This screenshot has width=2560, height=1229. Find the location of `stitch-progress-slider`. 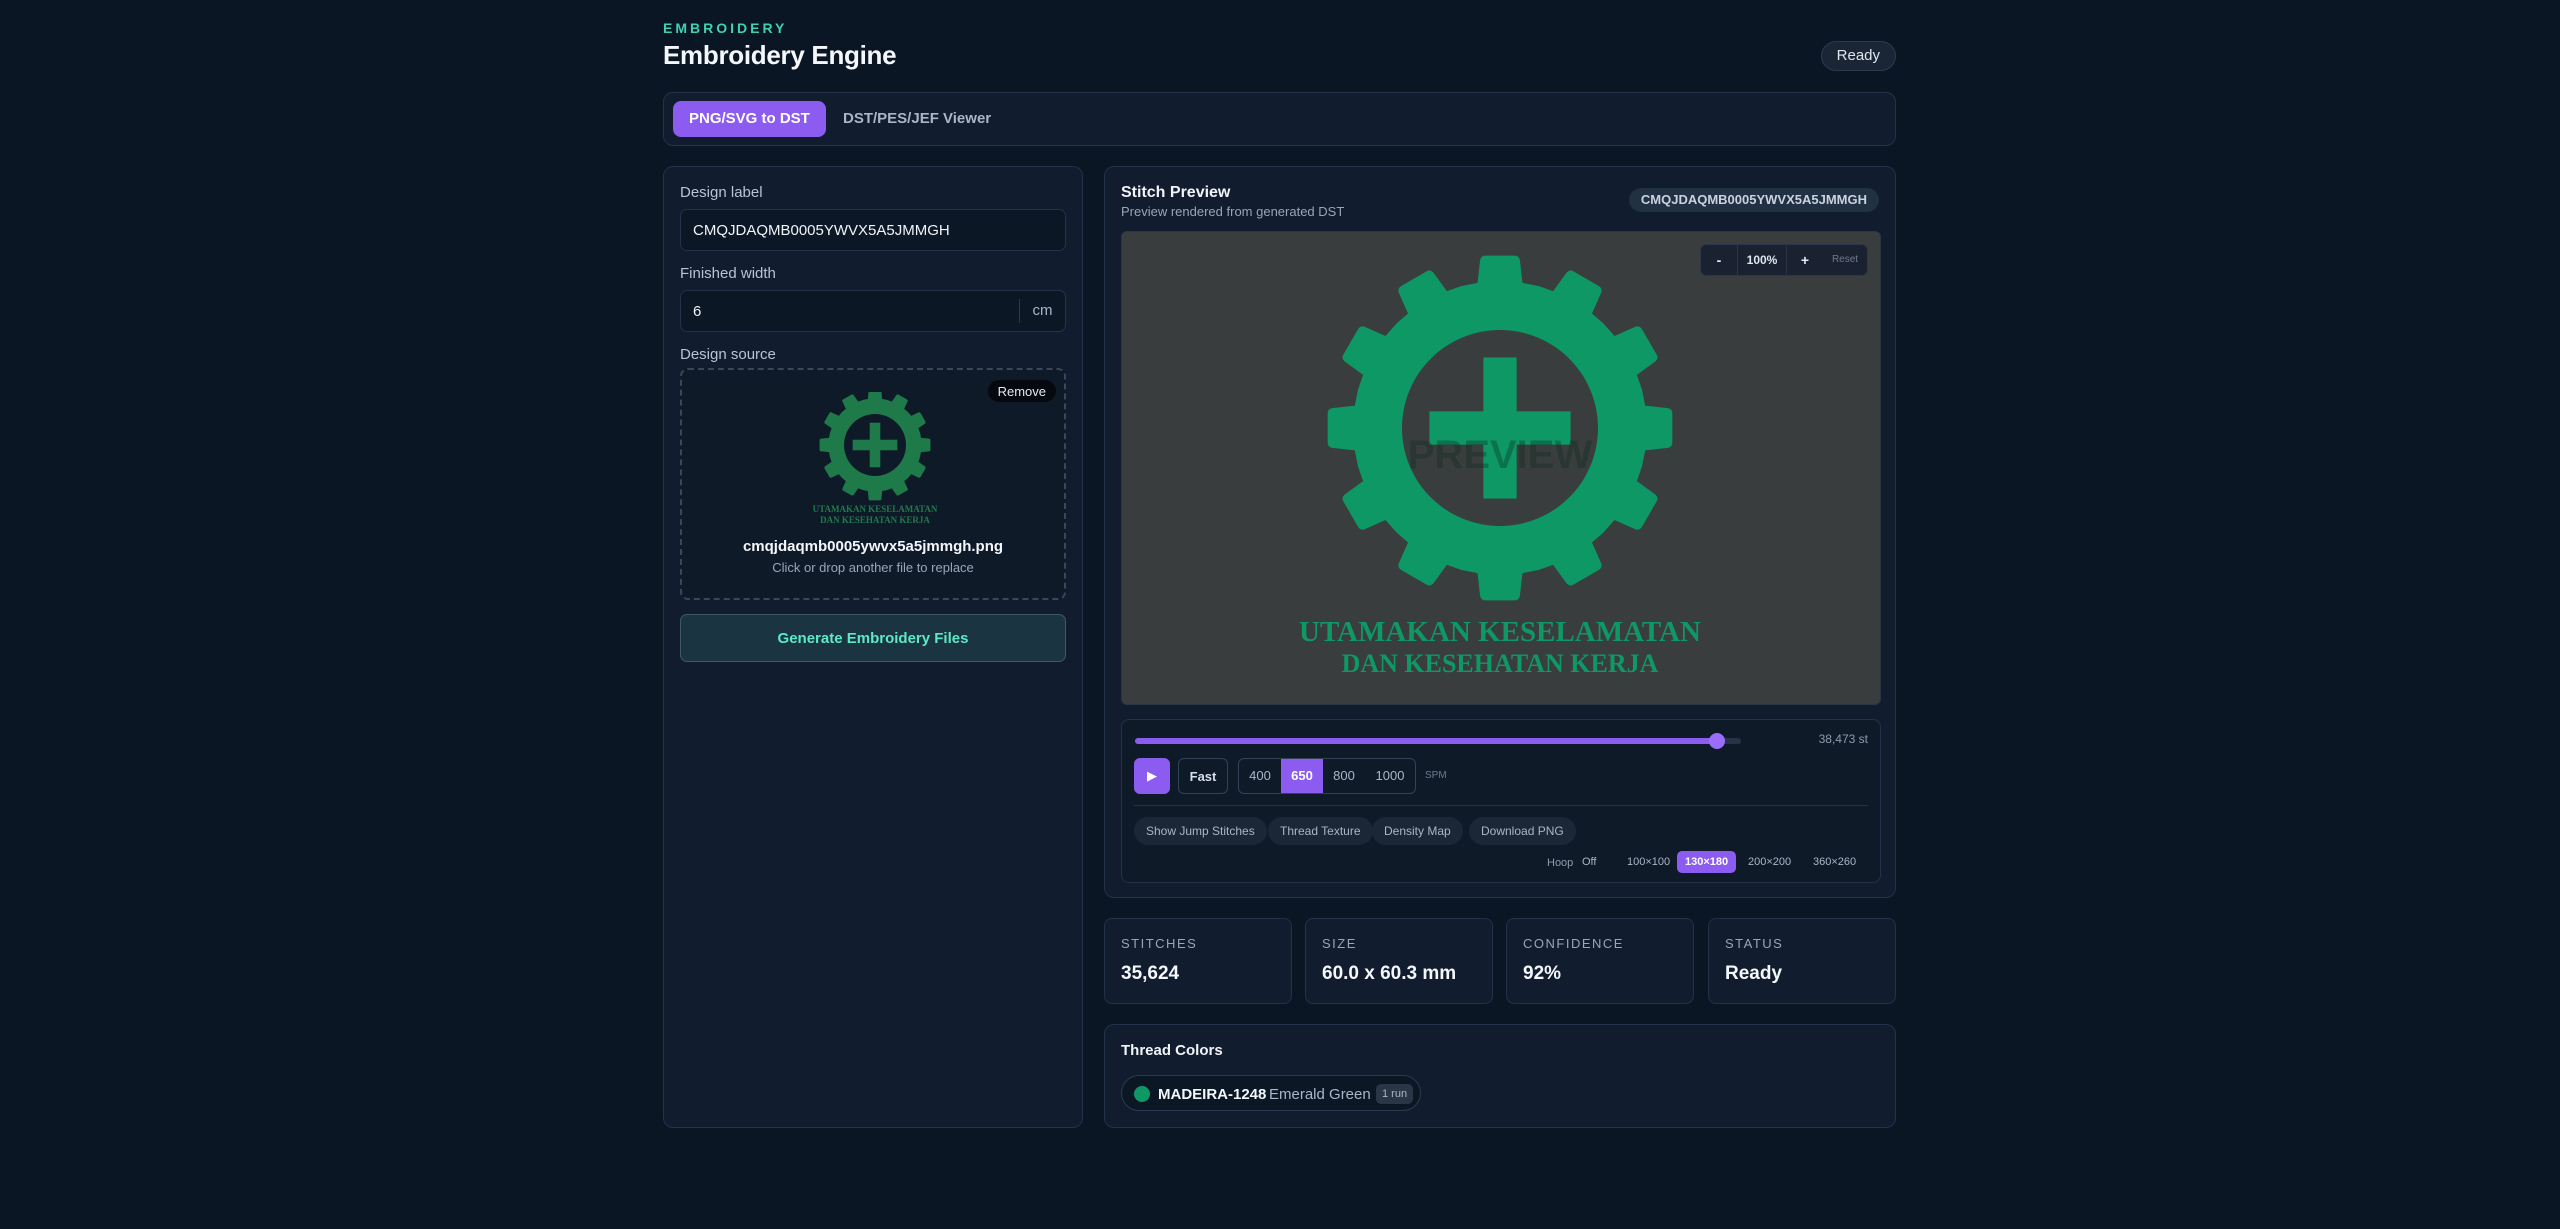

stitch-progress-slider is located at coordinates (1438, 741).